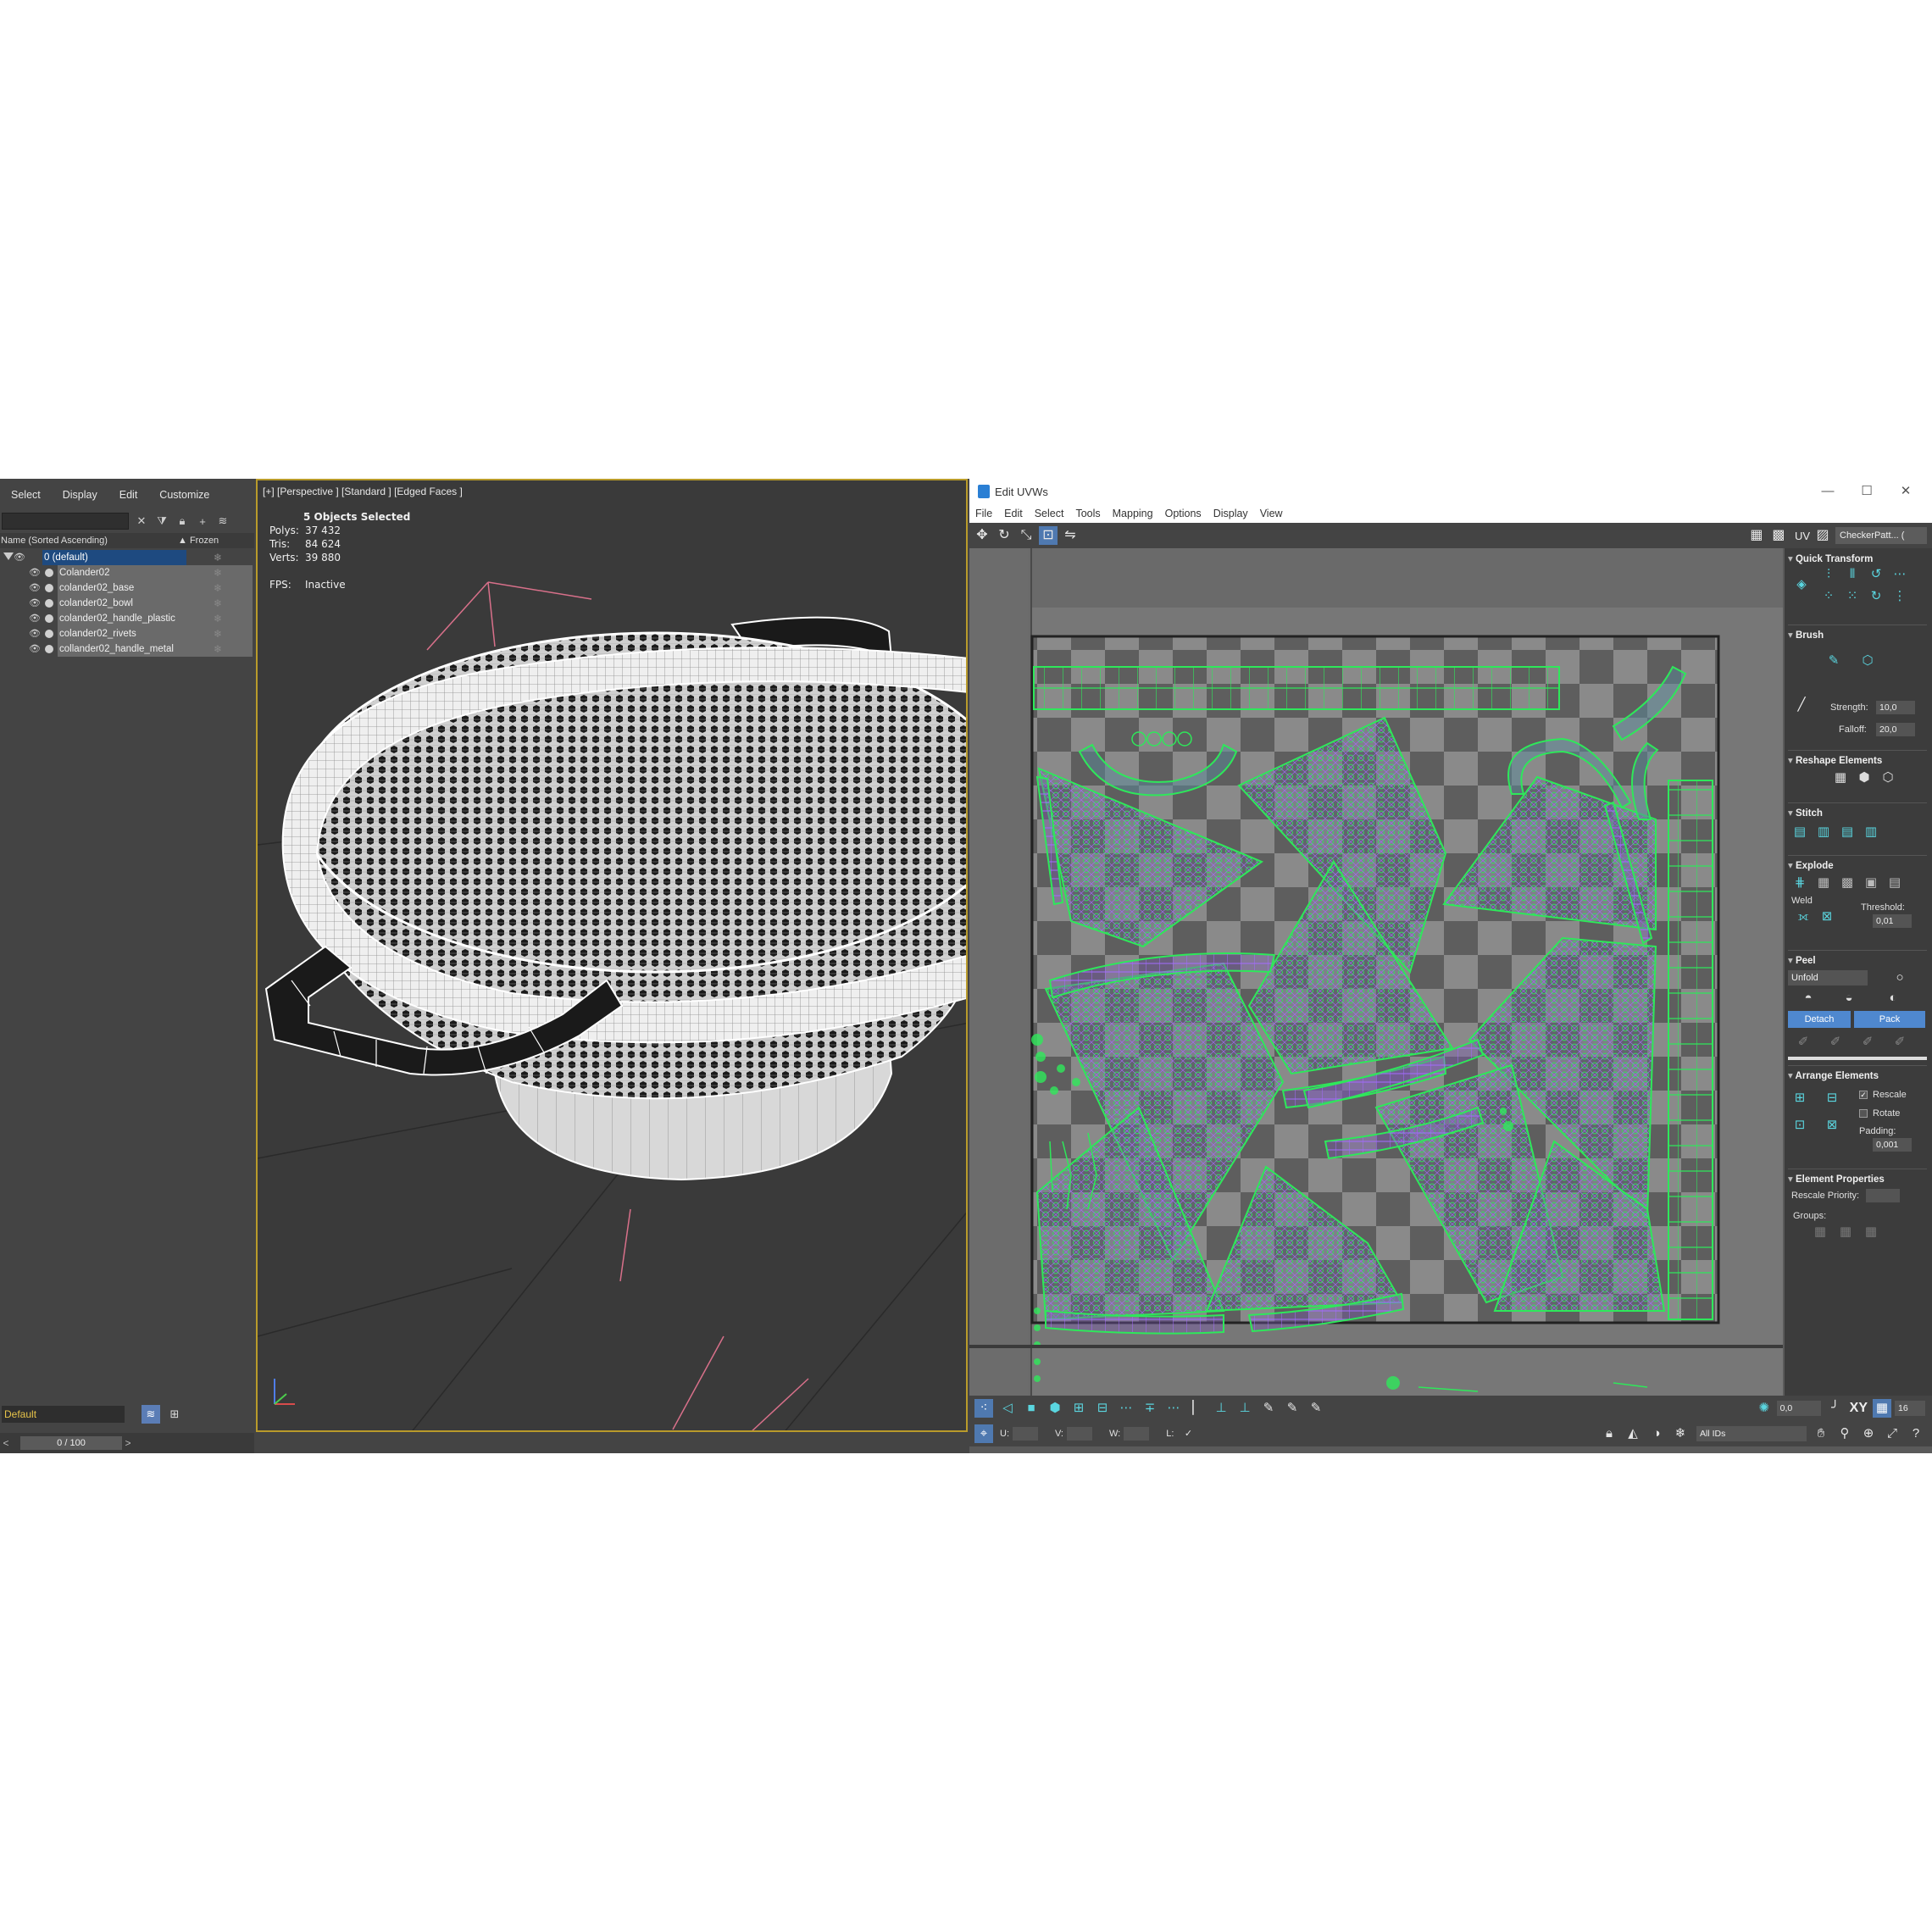  Describe the element at coordinates (1852, 574) in the screenshot. I see `align-vertical-icon: ⦀` at that location.